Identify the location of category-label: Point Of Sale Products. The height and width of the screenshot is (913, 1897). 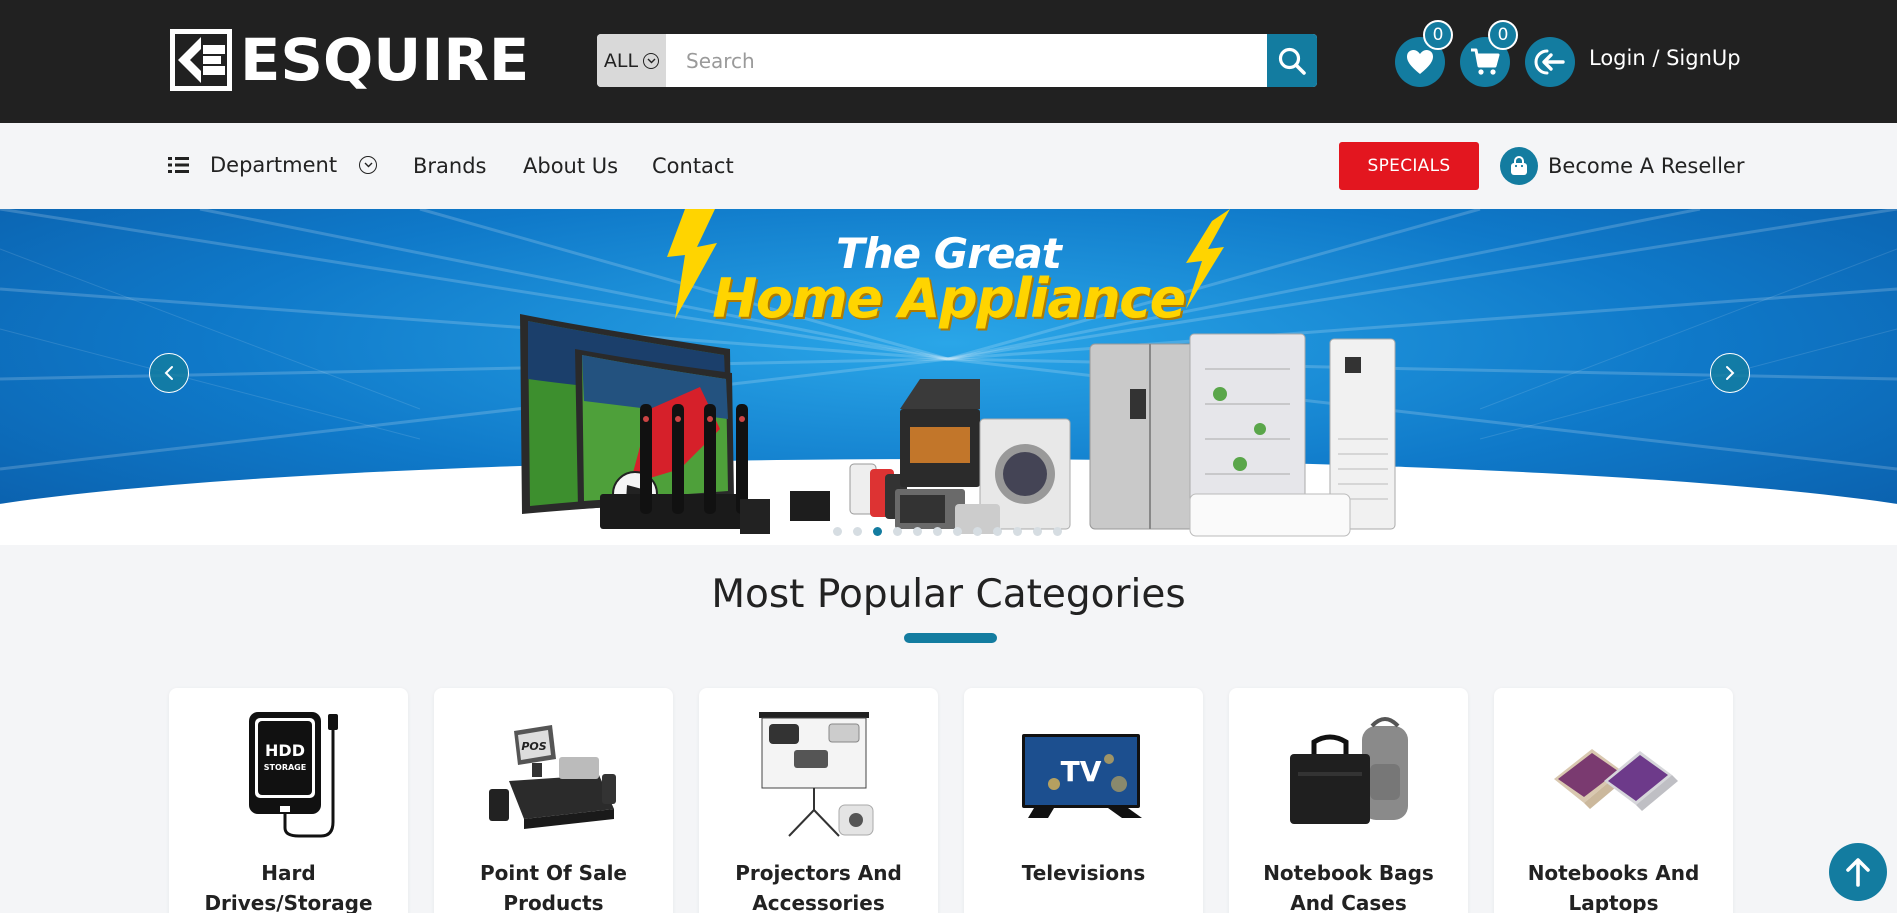
(553, 887).